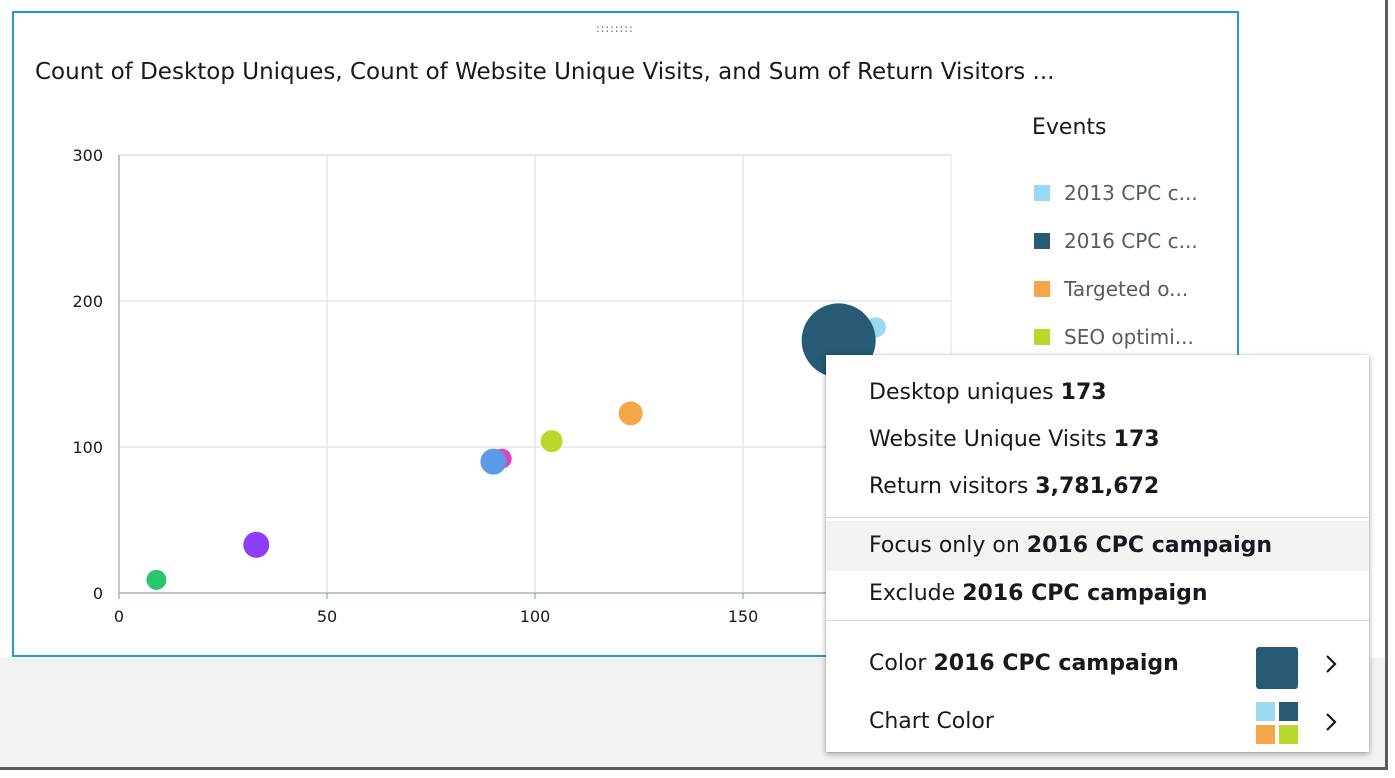 The height and width of the screenshot is (778, 1395). Describe the element at coordinates (743, 616) in the screenshot. I see `x-tick-label: 150` at that location.